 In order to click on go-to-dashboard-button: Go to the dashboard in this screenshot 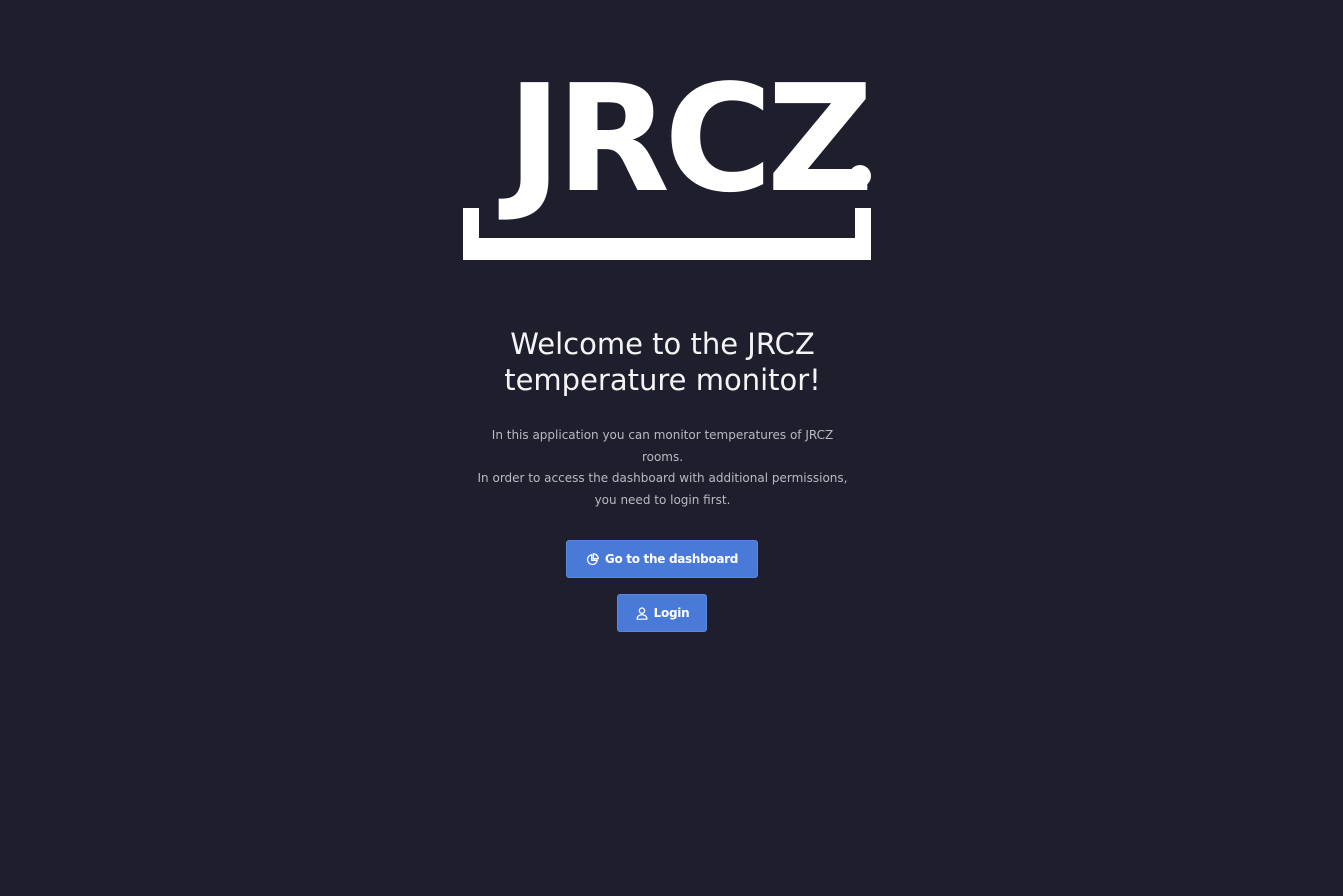, I will do `click(662, 559)`.